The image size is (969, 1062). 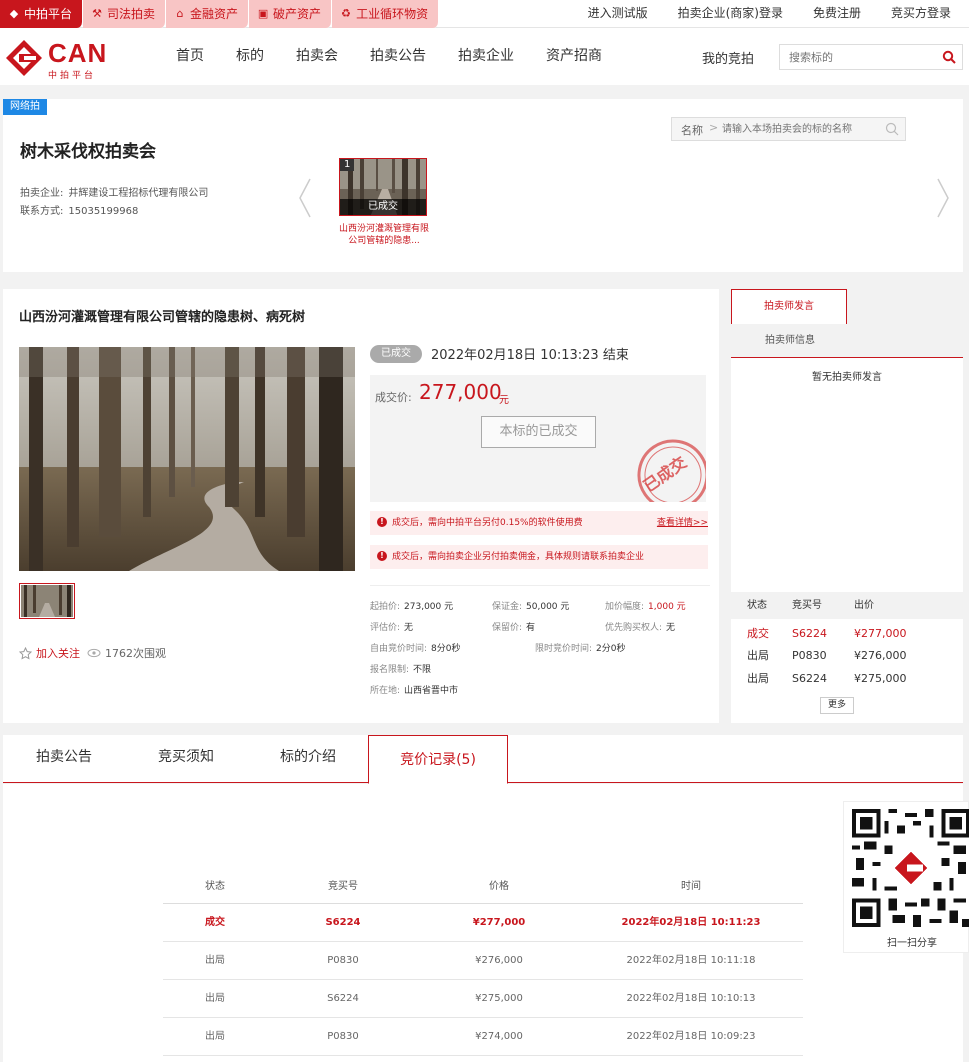 I want to click on appraisal-price: 无, so click(x=409, y=628).